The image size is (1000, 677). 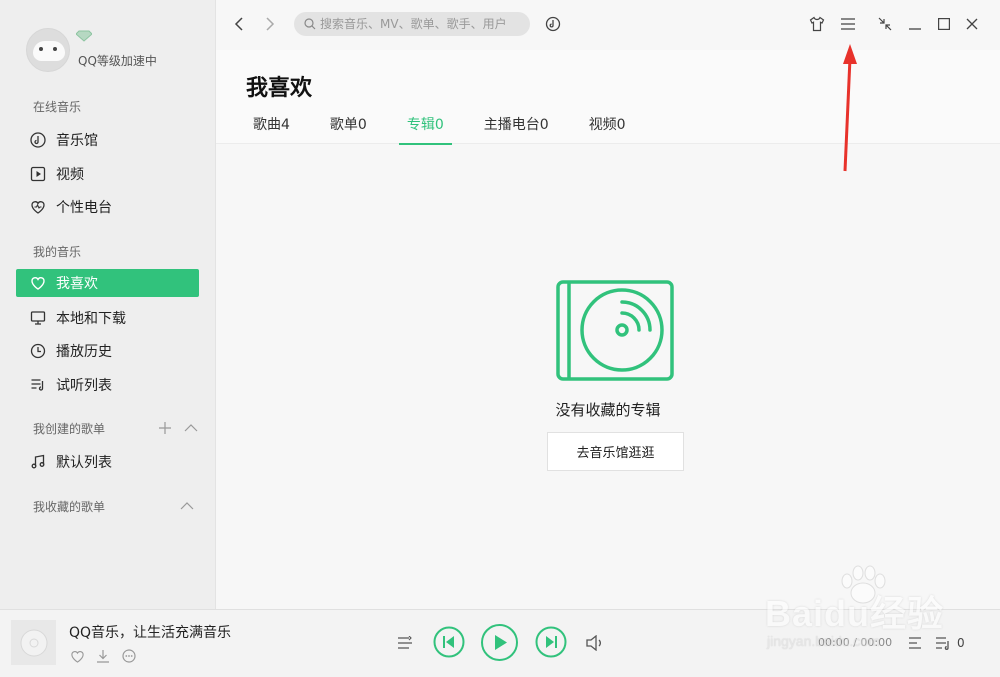 I want to click on page-title: 我喜欢, so click(x=279, y=88).